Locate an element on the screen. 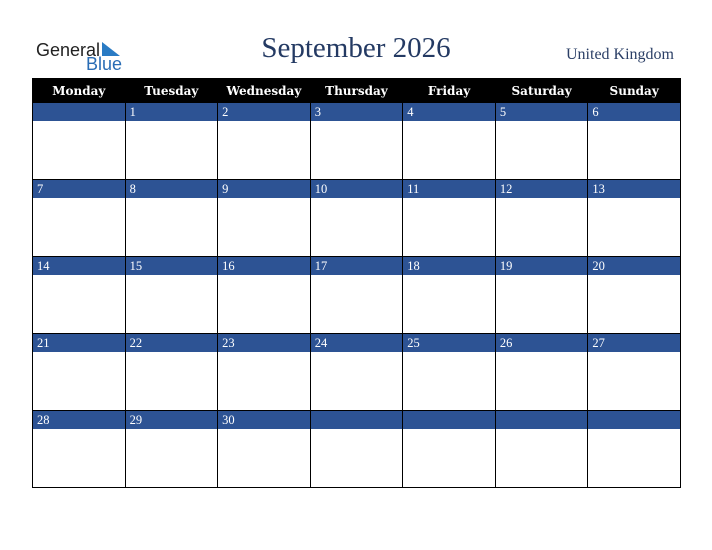 The height and width of the screenshot is (550, 712). day-cell: 3 is located at coordinates (356, 141).